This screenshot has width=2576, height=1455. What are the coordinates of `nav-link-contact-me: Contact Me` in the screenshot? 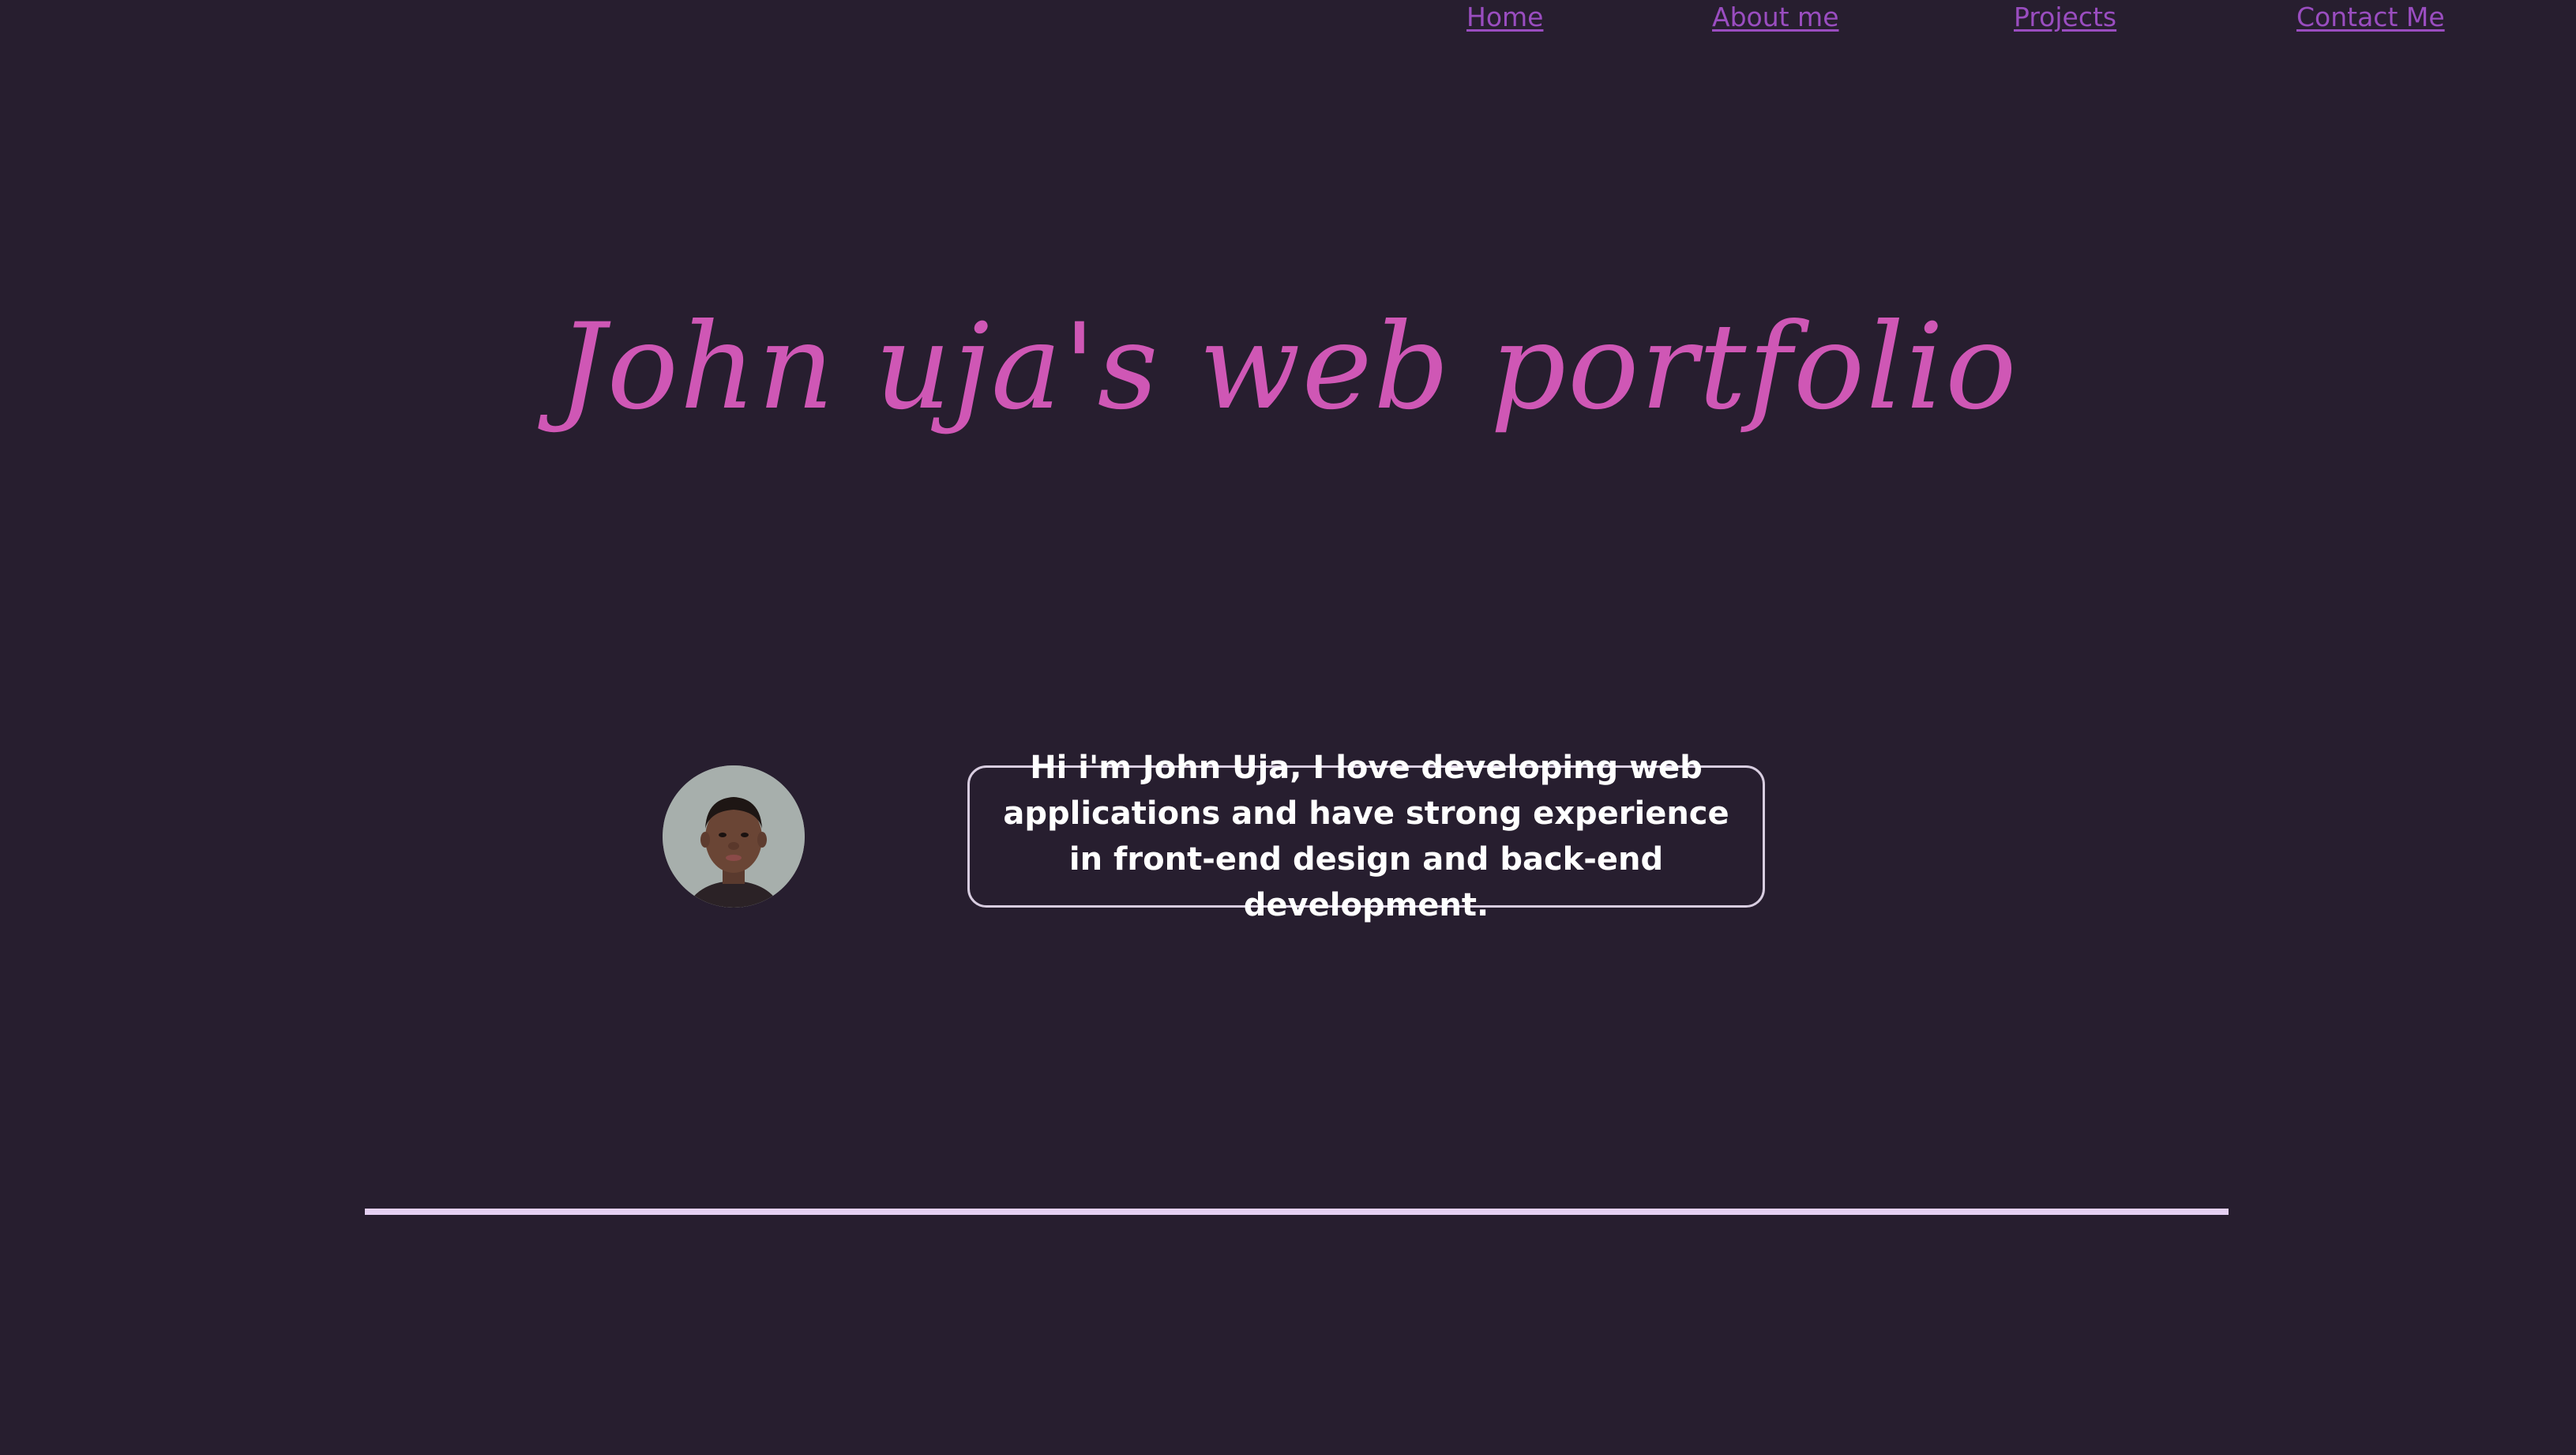 It's located at (2370, 17).